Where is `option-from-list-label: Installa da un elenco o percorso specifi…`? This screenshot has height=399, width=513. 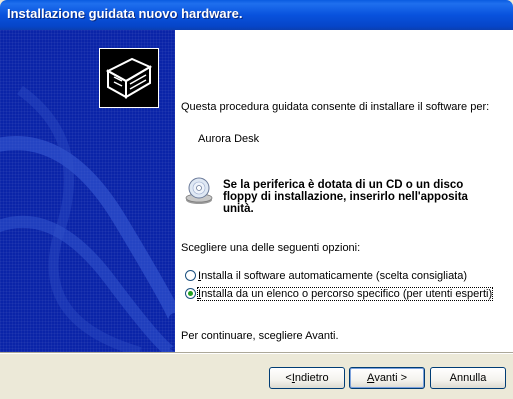
option-from-list-label: Installa da un elenco o percorso specifi… is located at coordinates (345, 294).